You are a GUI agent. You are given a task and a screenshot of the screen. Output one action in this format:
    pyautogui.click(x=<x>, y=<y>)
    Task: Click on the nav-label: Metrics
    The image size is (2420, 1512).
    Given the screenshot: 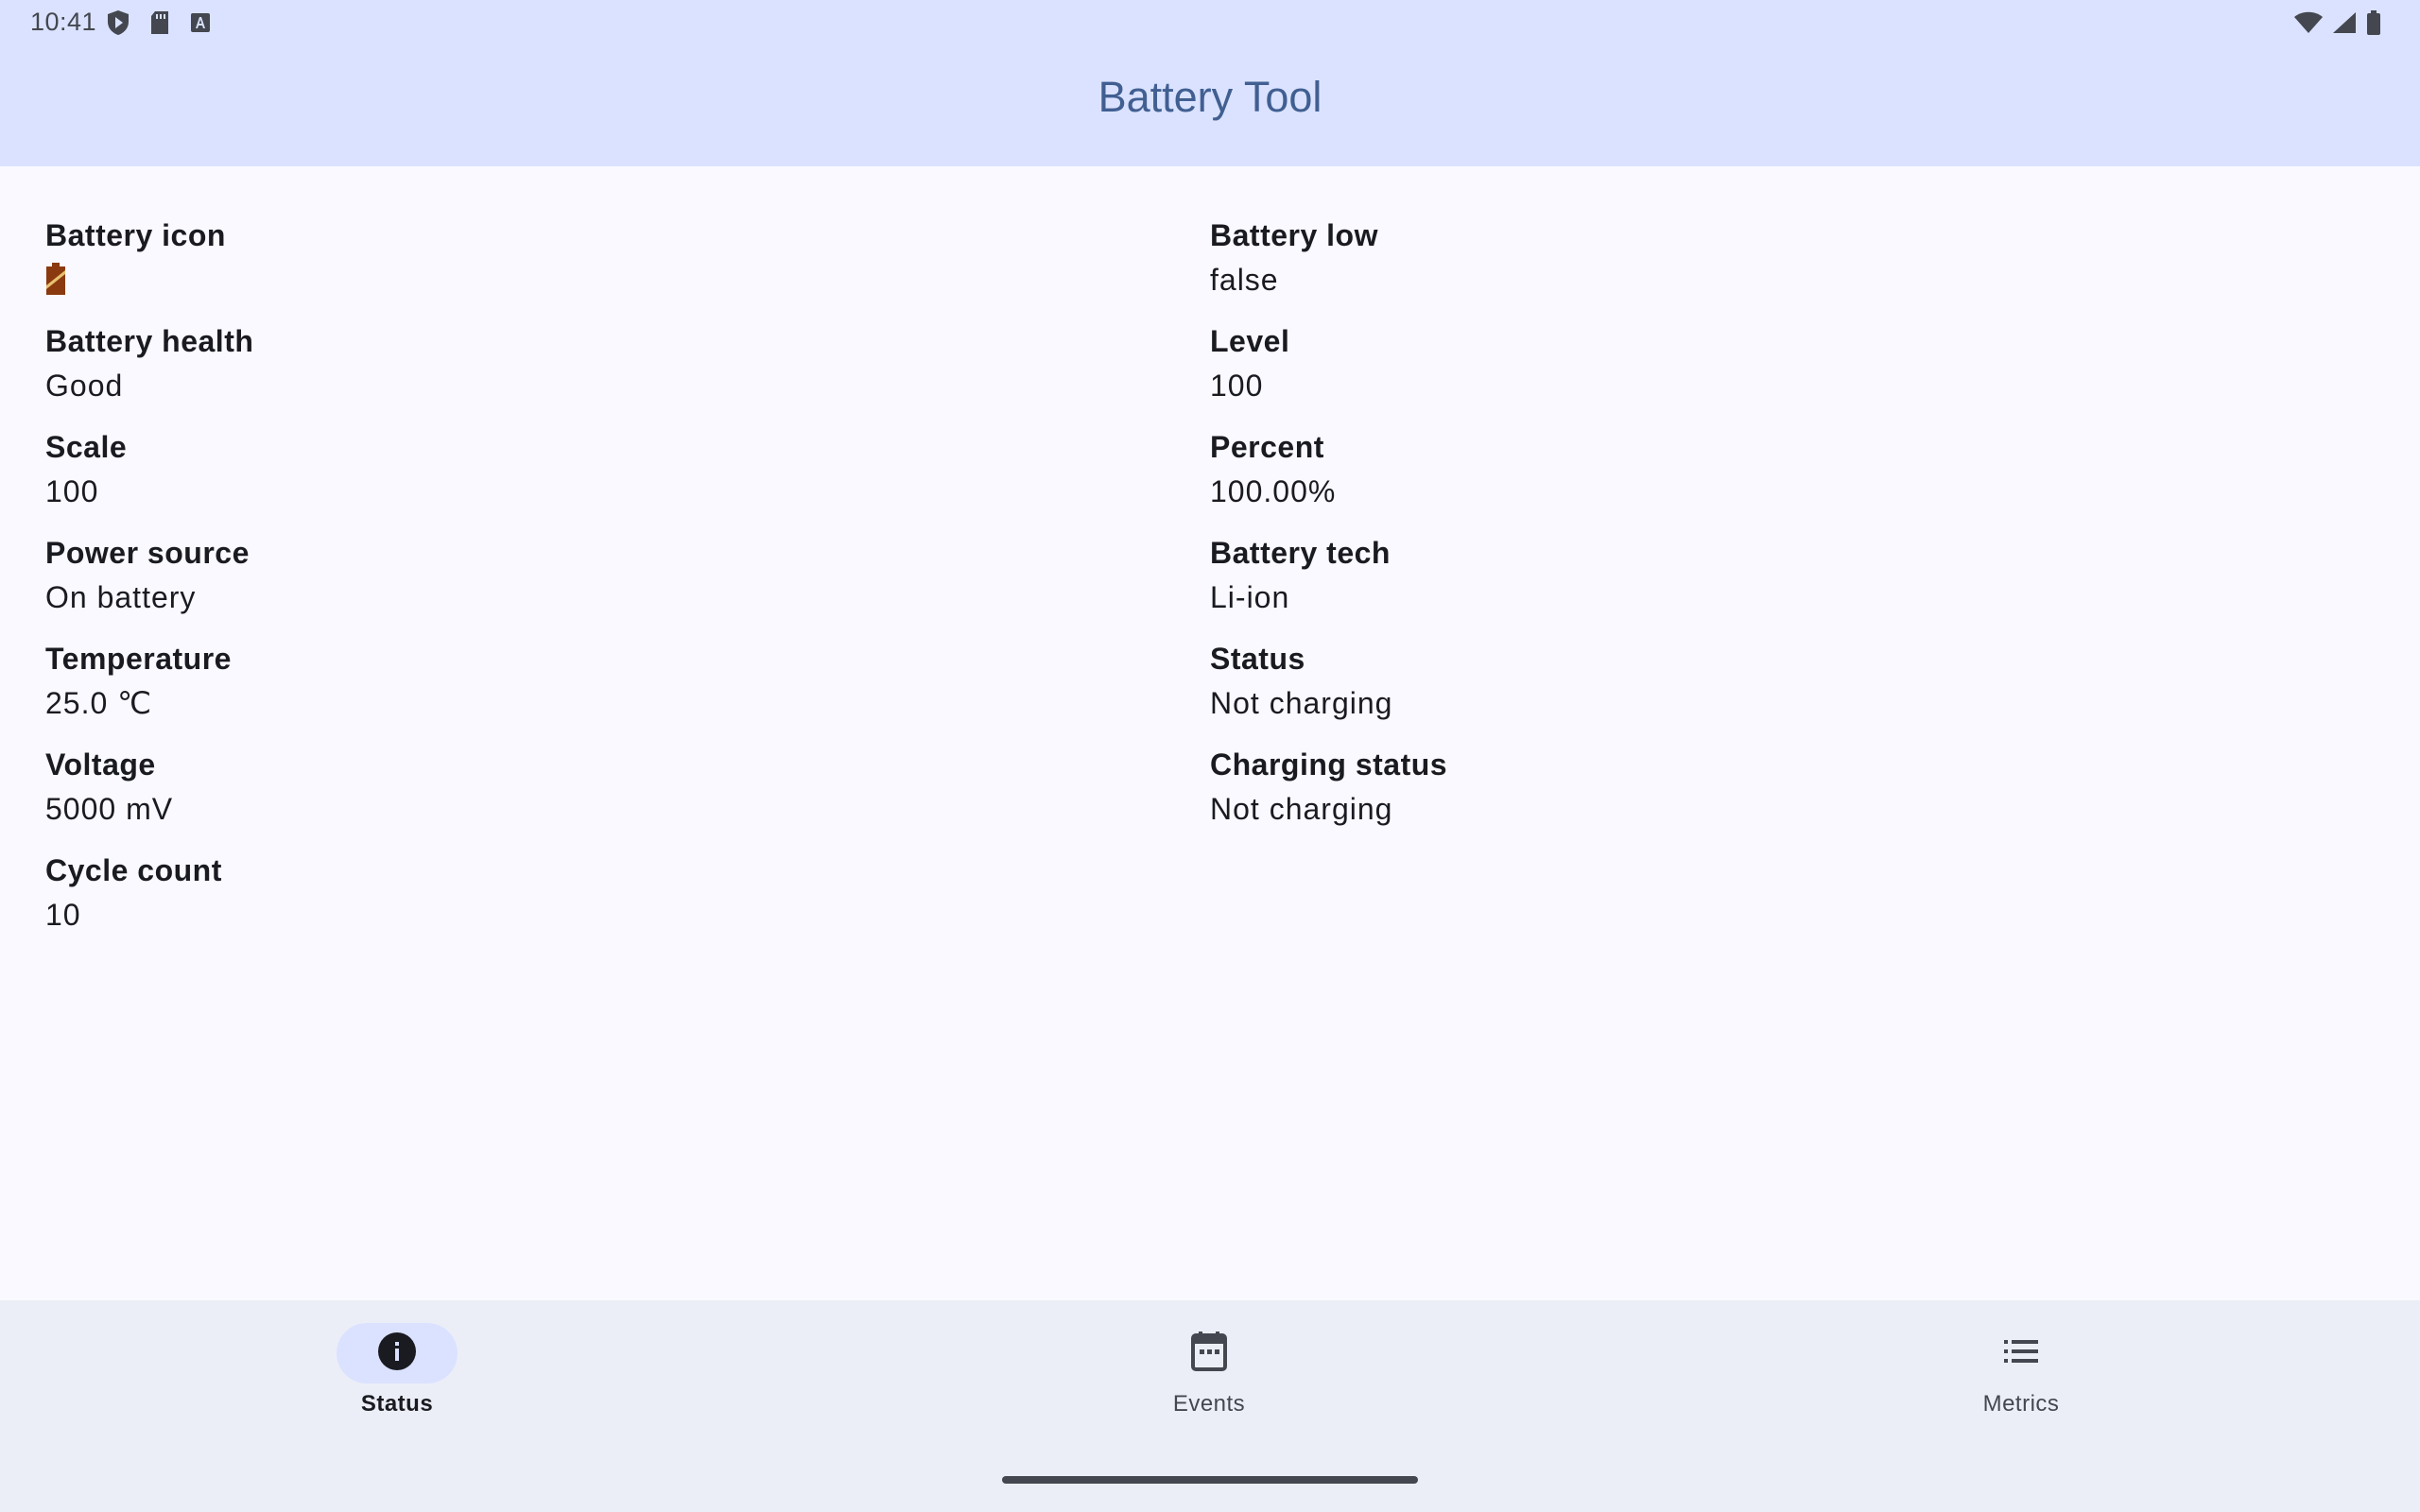 What is the action you would take?
    pyautogui.click(x=2021, y=1404)
    